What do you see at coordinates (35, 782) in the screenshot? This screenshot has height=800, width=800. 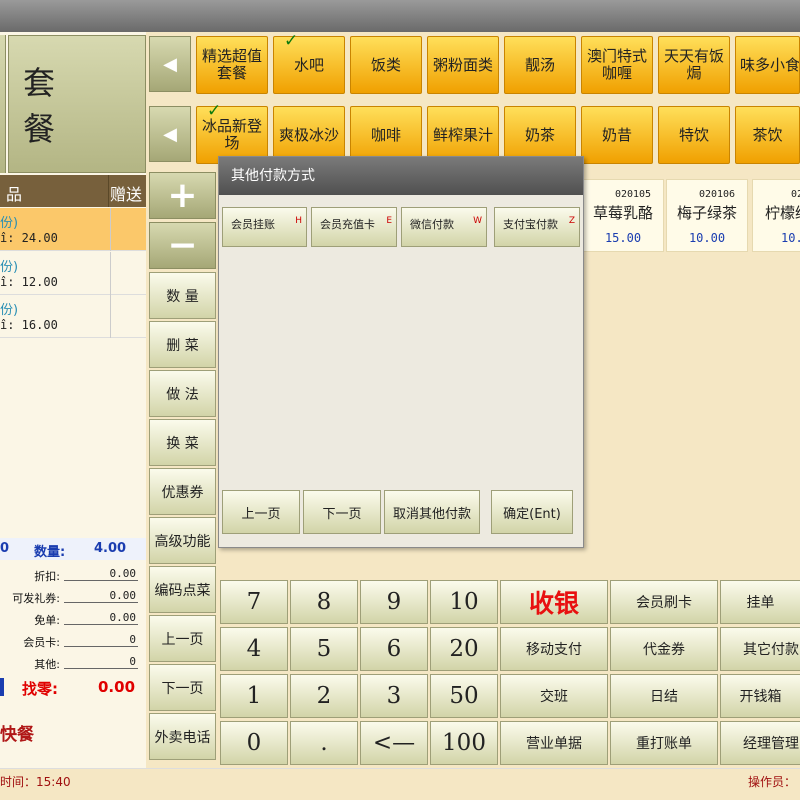 I see `time-label: 时间：15:40` at bounding box center [35, 782].